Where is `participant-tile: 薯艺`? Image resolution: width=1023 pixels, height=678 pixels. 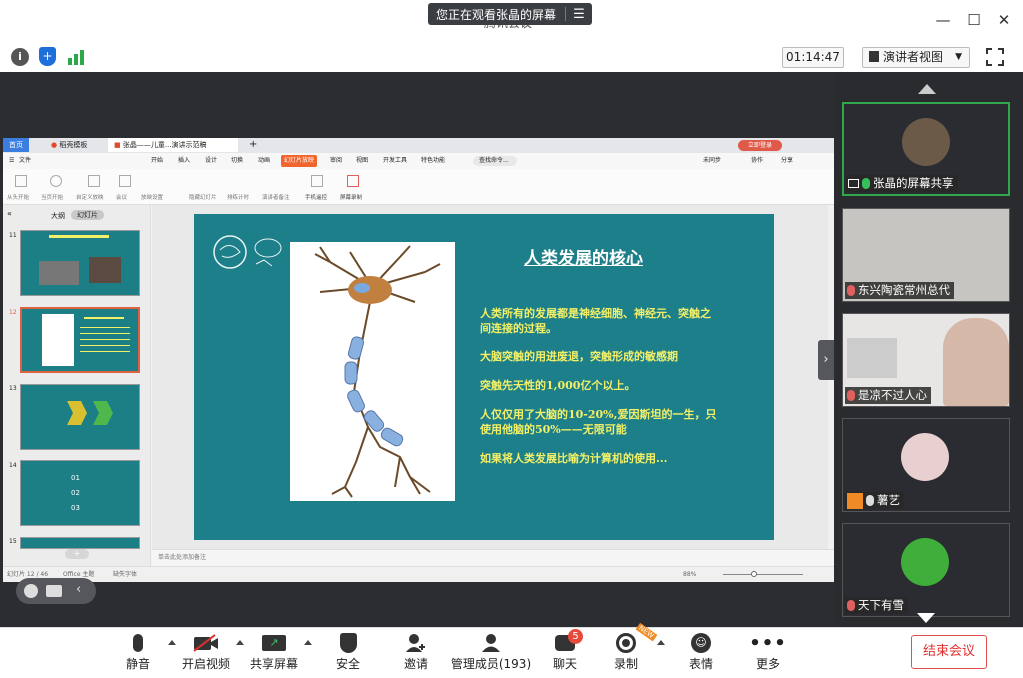 participant-tile: 薯艺 is located at coordinates (926, 465).